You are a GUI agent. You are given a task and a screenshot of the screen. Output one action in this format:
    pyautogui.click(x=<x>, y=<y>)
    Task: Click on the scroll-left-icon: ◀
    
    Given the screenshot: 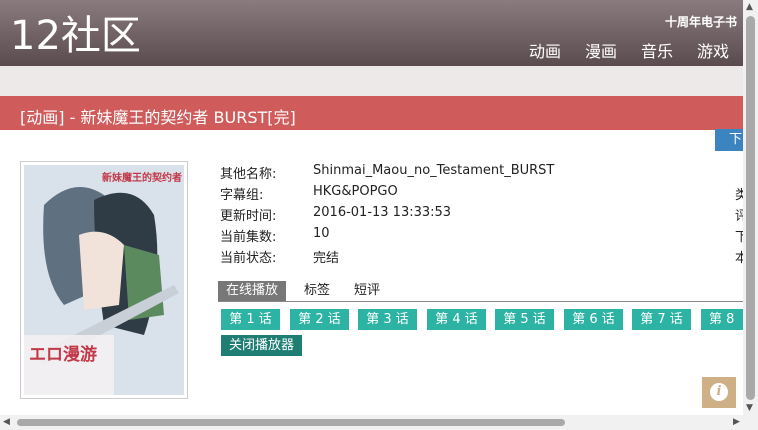 What is the action you would take?
    pyautogui.click(x=6, y=422)
    